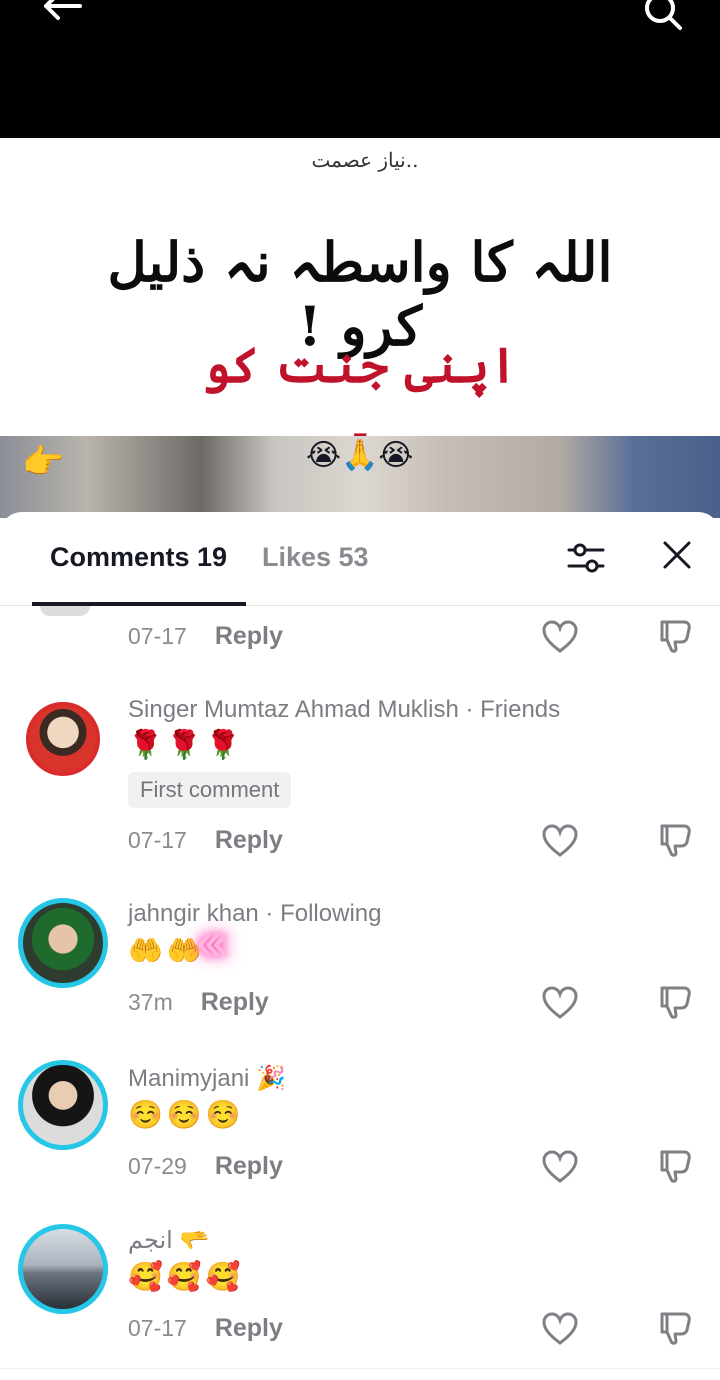 The height and width of the screenshot is (1380, 720). What do you see at coordinates (315, 557) in the screenshot?
I see `tab-likes: Likes 53` at bounding box center [315, 557].